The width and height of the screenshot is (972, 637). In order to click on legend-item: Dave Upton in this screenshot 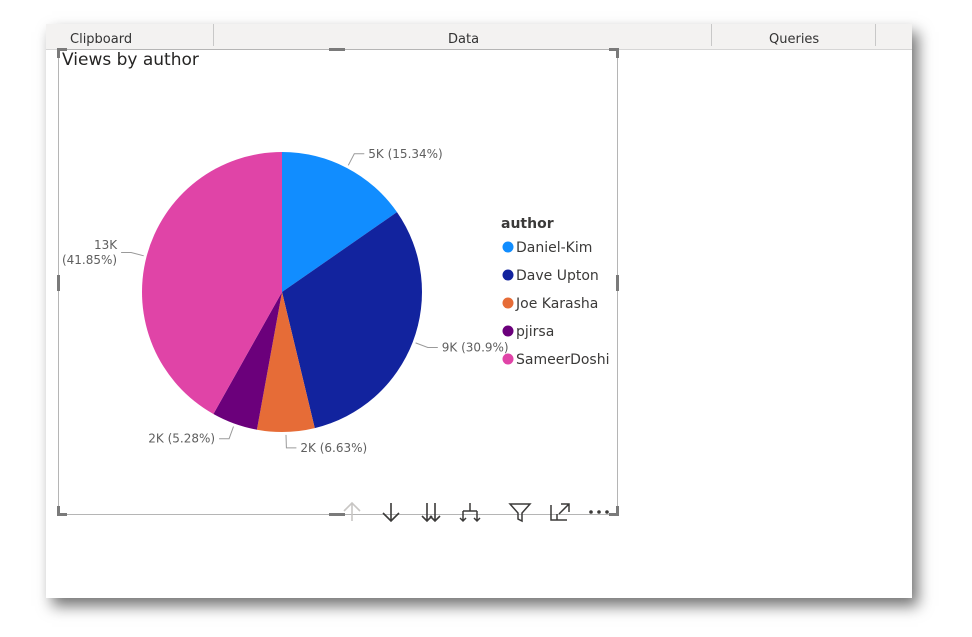, I will do `click(557, 276)`.